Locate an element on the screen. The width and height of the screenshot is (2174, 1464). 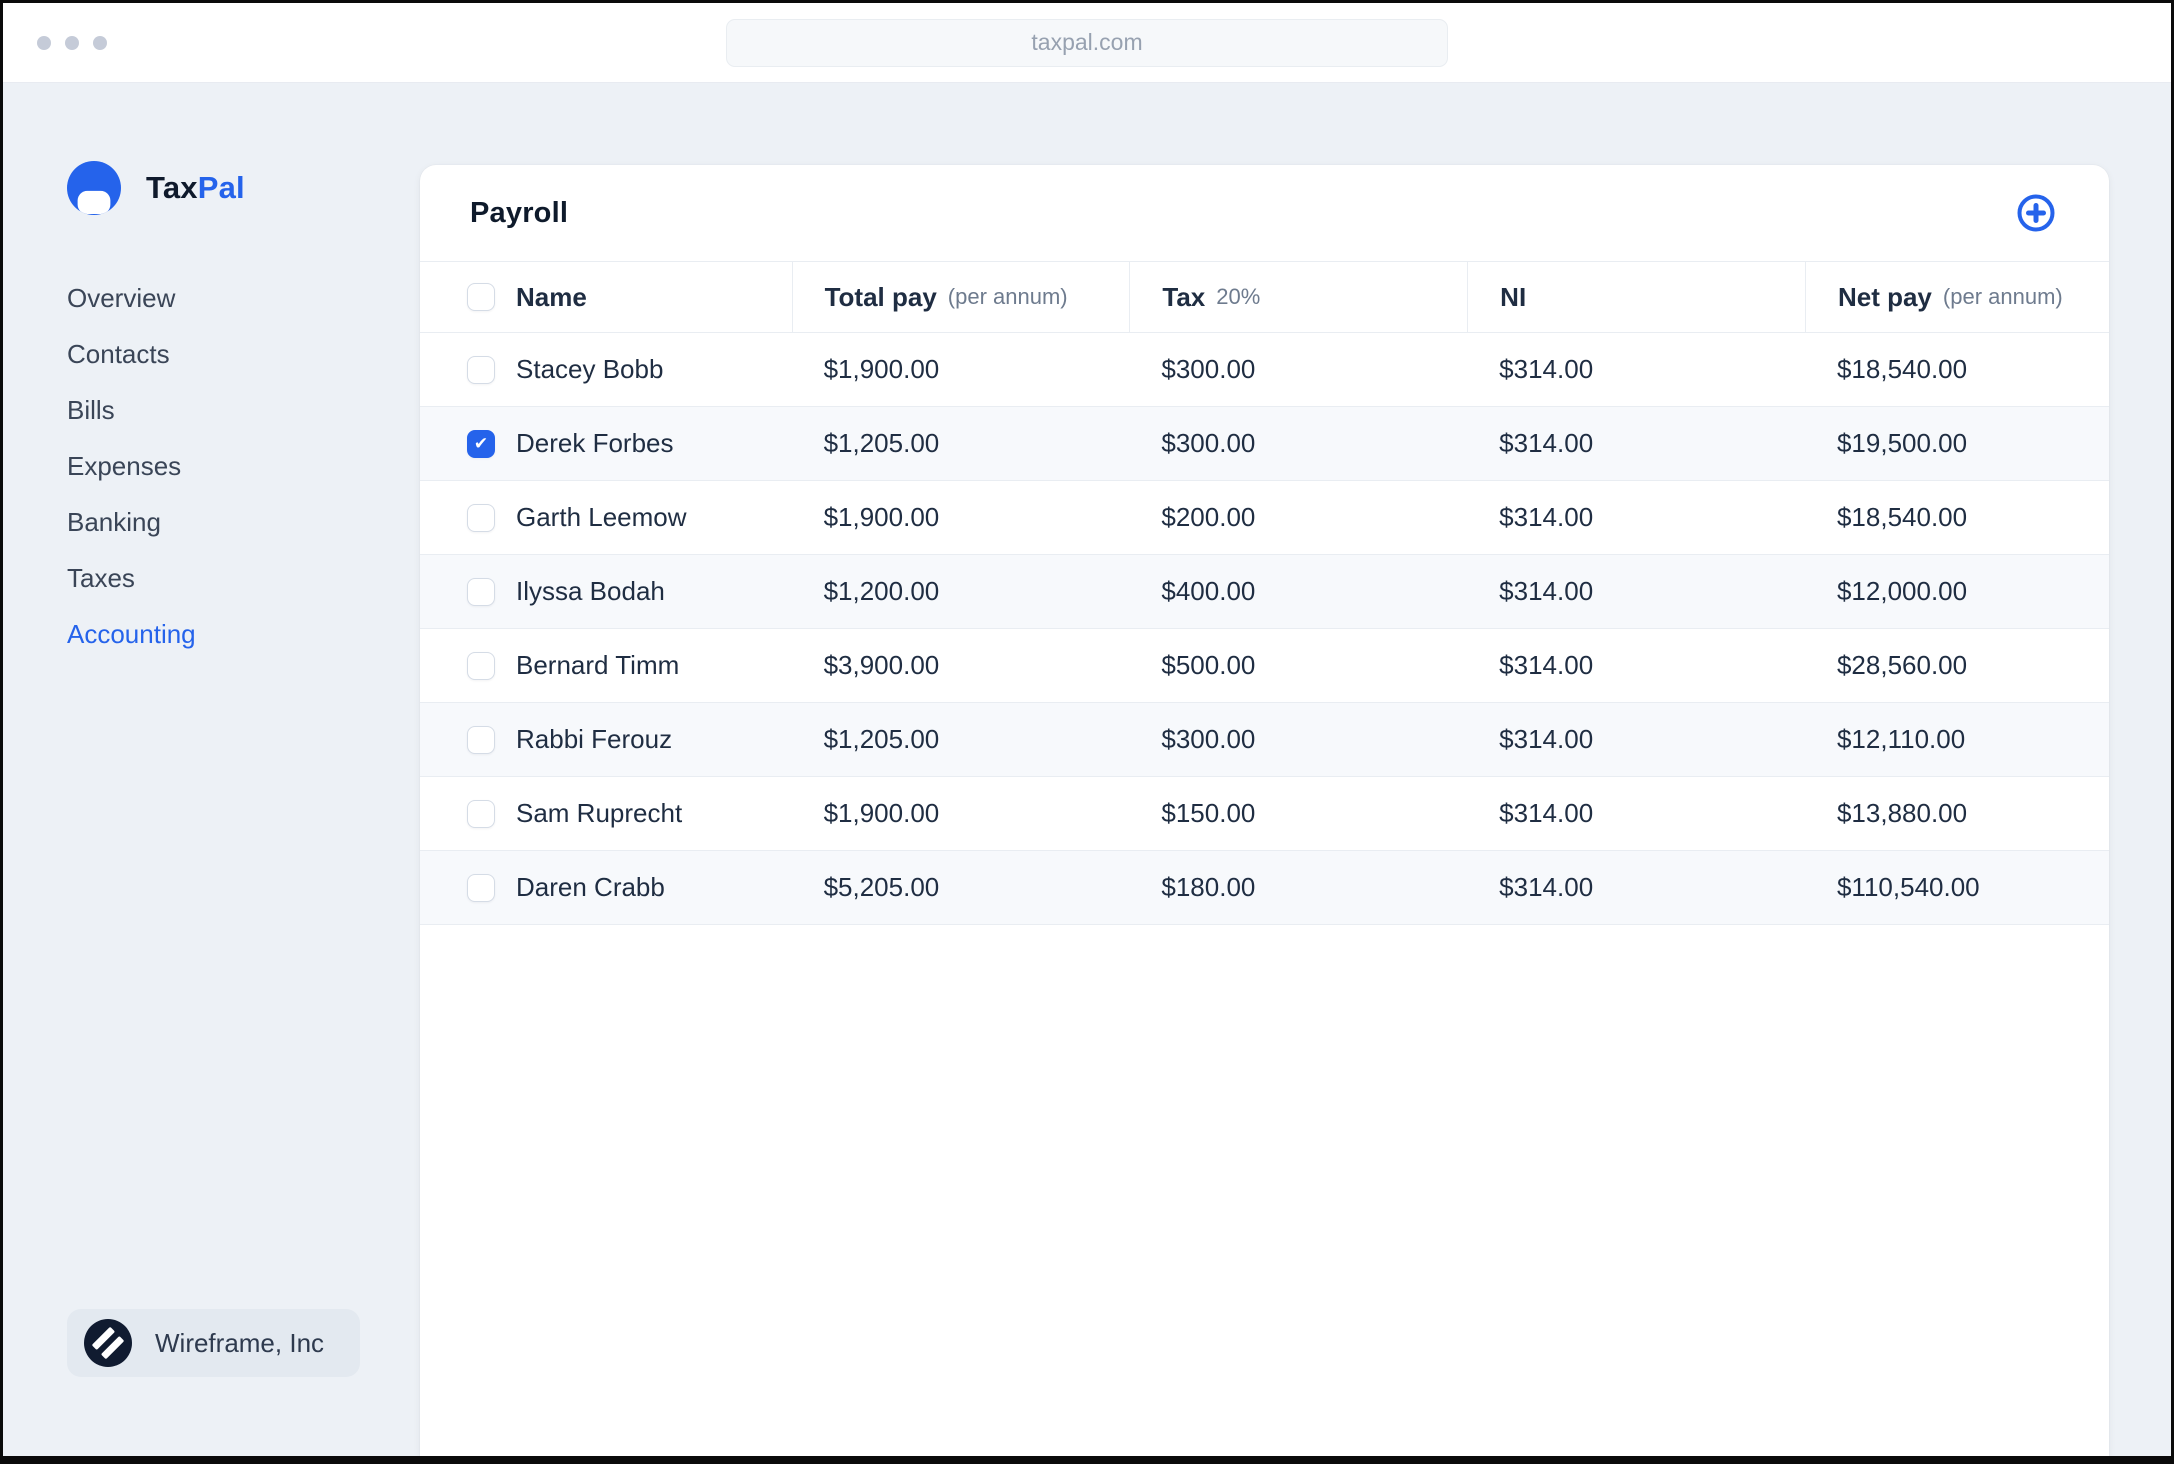
address-bar: taxpal.com is located at coordinates (1087, 42).